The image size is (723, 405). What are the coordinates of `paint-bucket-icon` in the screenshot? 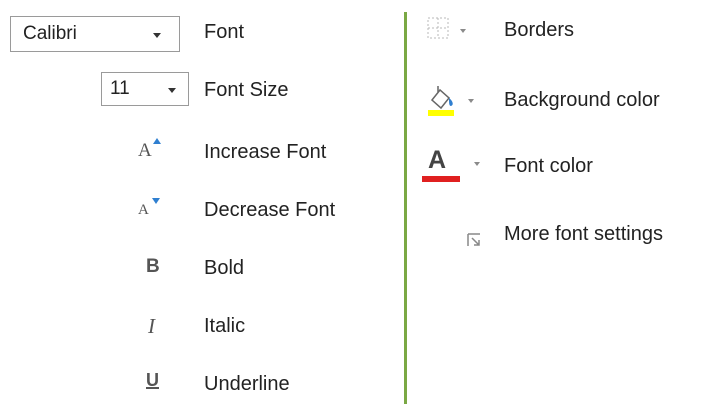 It's located at (441, 101).